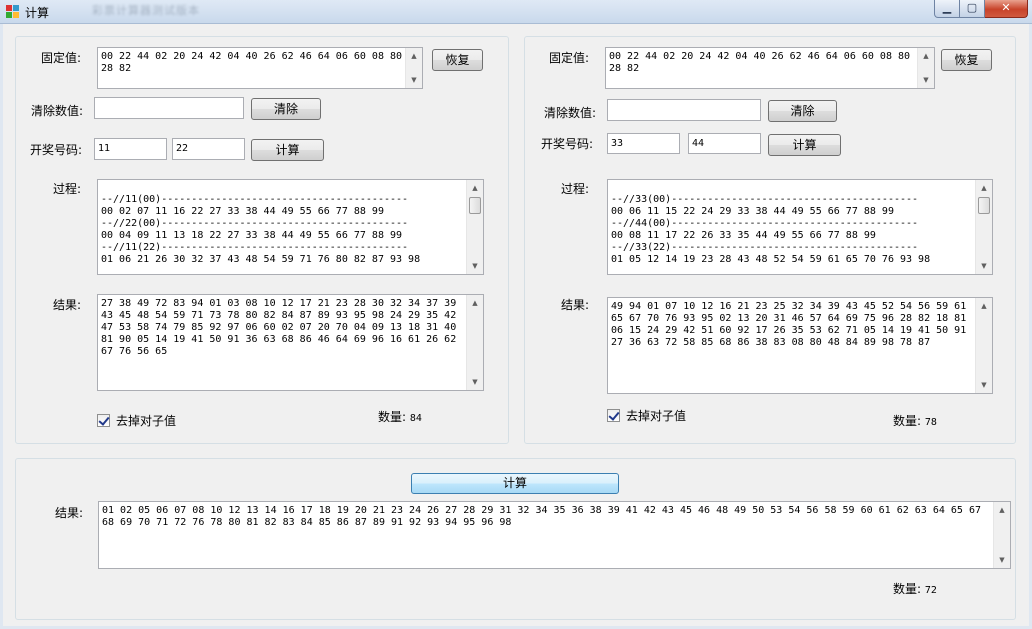  What do you see at coordinates (69, 513) in the screenshot?
I see `bottom-result-label: 结果:` at bounding box center [69, 513].